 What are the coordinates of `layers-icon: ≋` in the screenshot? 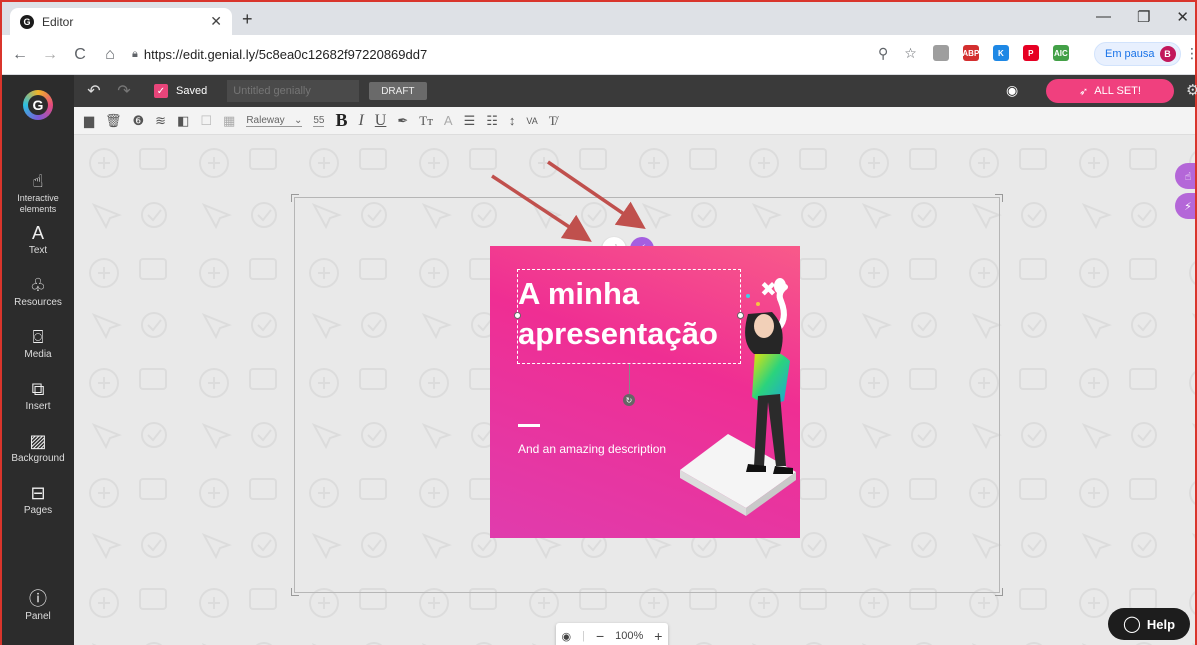 It's located at (160, 121).